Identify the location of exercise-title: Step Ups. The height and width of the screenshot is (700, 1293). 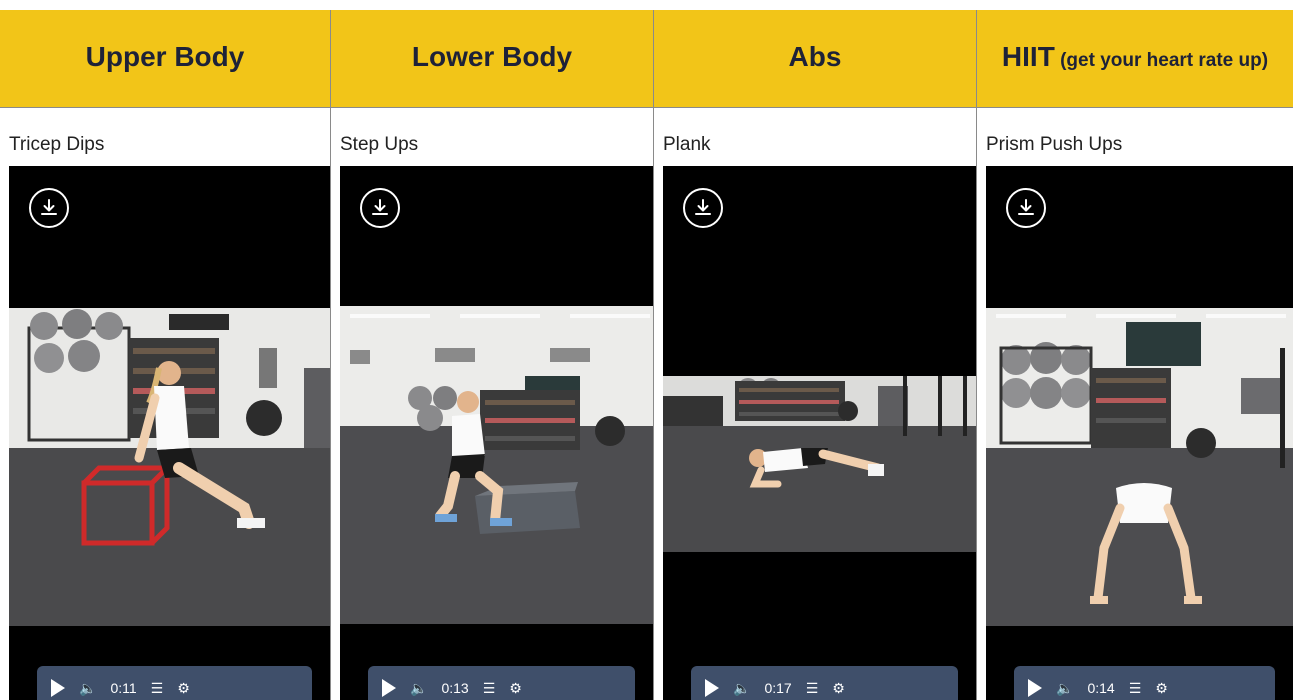
(379, 144).